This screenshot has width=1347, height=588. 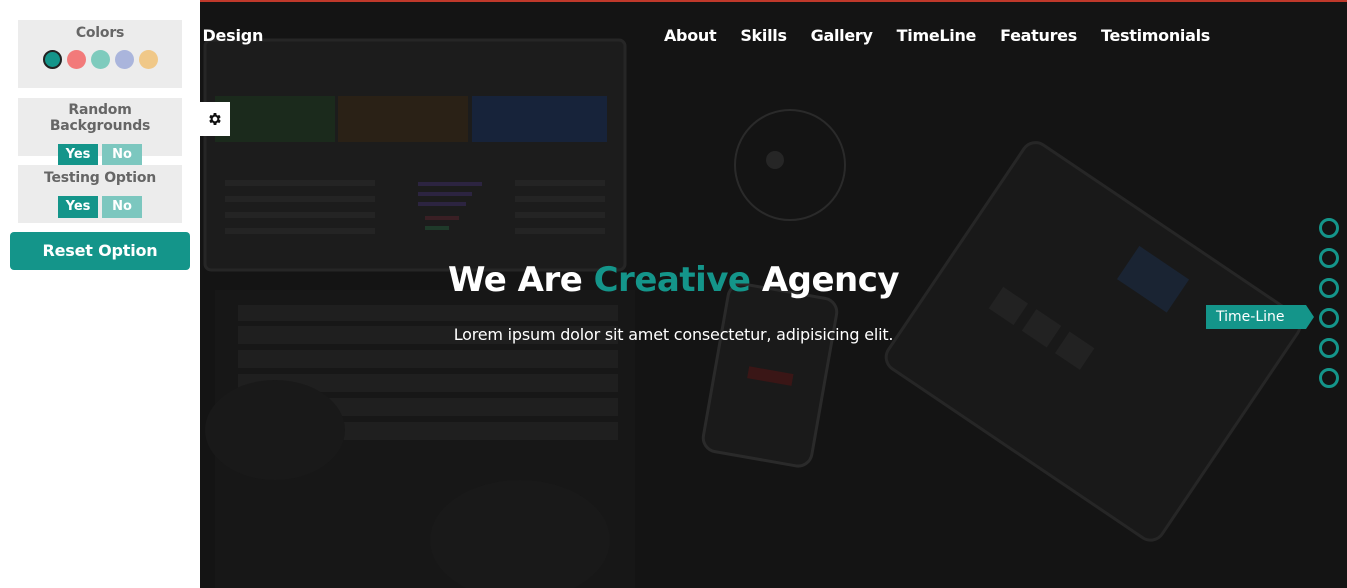 I want to click on random-backgrounds-no-button: No, so click(x=122, y=155).